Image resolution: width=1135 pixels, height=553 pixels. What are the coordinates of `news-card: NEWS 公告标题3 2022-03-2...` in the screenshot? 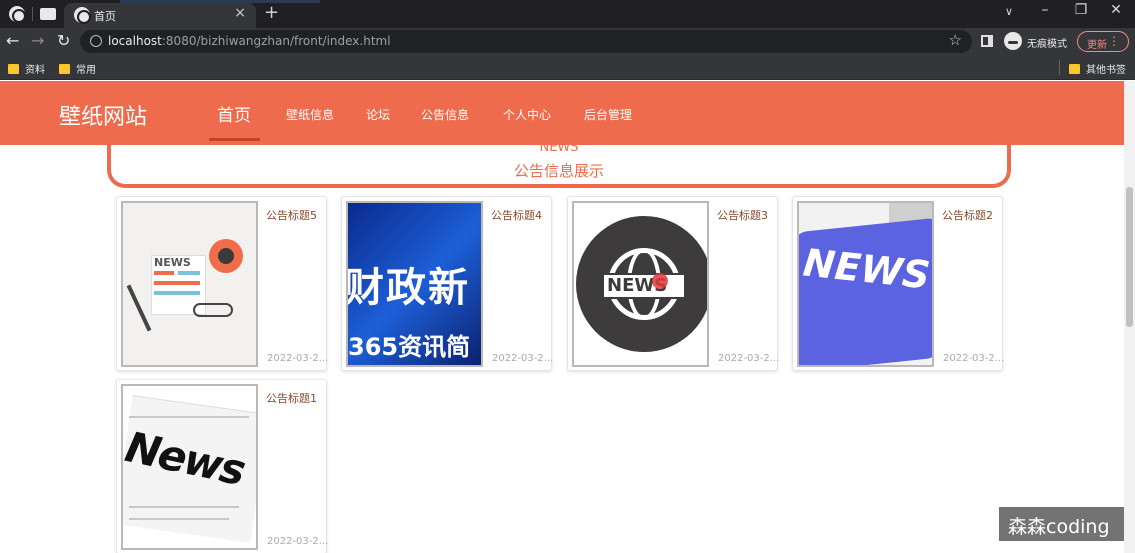 It's located at (673, 283).